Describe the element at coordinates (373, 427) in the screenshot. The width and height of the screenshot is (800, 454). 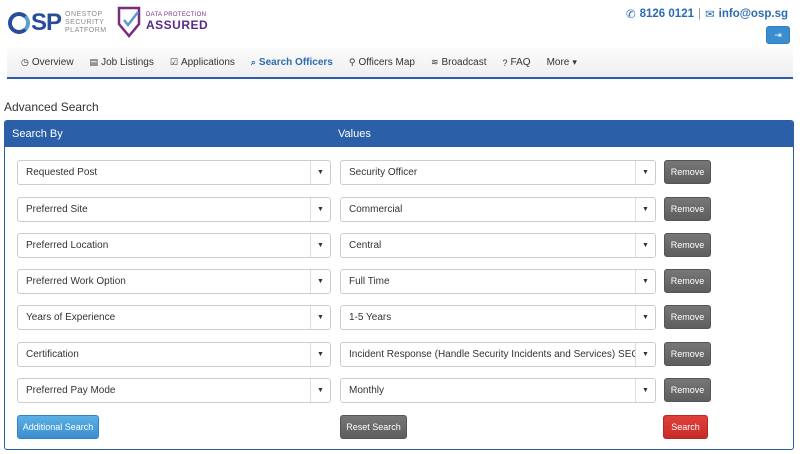
I see `reset-search-button: Reset Search` at that location.